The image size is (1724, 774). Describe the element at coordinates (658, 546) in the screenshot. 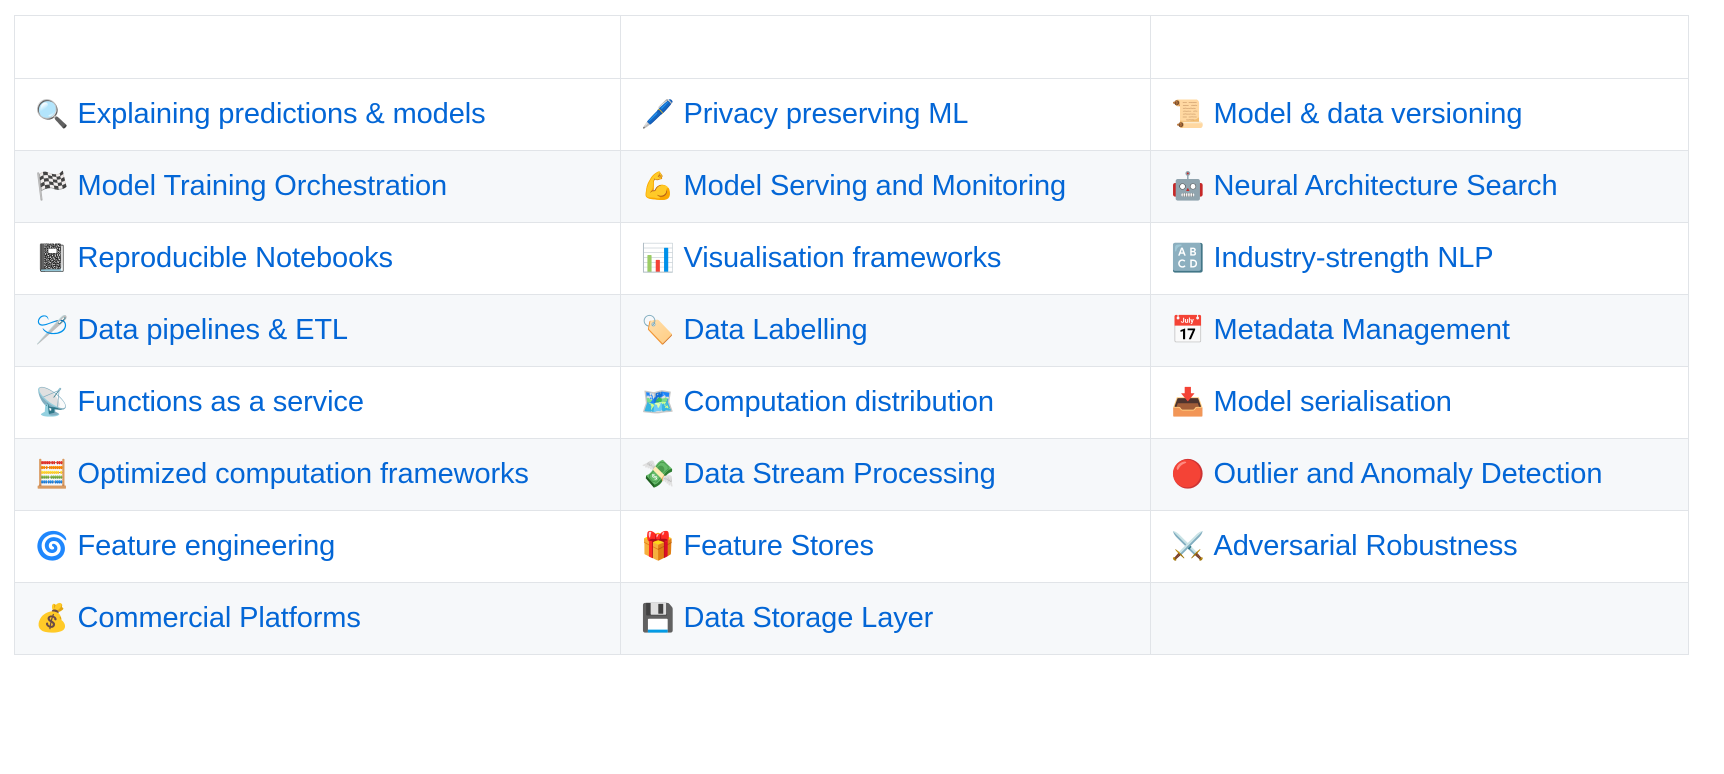

I see `wrapped-gift-icon: 🎁` at that location.